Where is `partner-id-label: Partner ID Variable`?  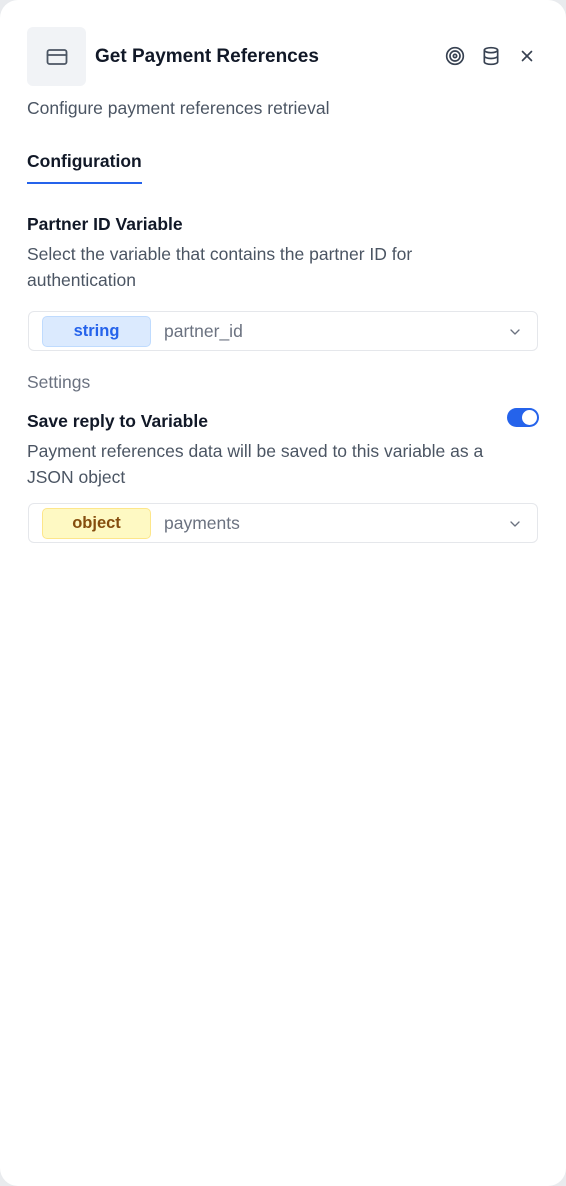
partner-id-label: Partner ID Variable is located at coordinates (105, 224).